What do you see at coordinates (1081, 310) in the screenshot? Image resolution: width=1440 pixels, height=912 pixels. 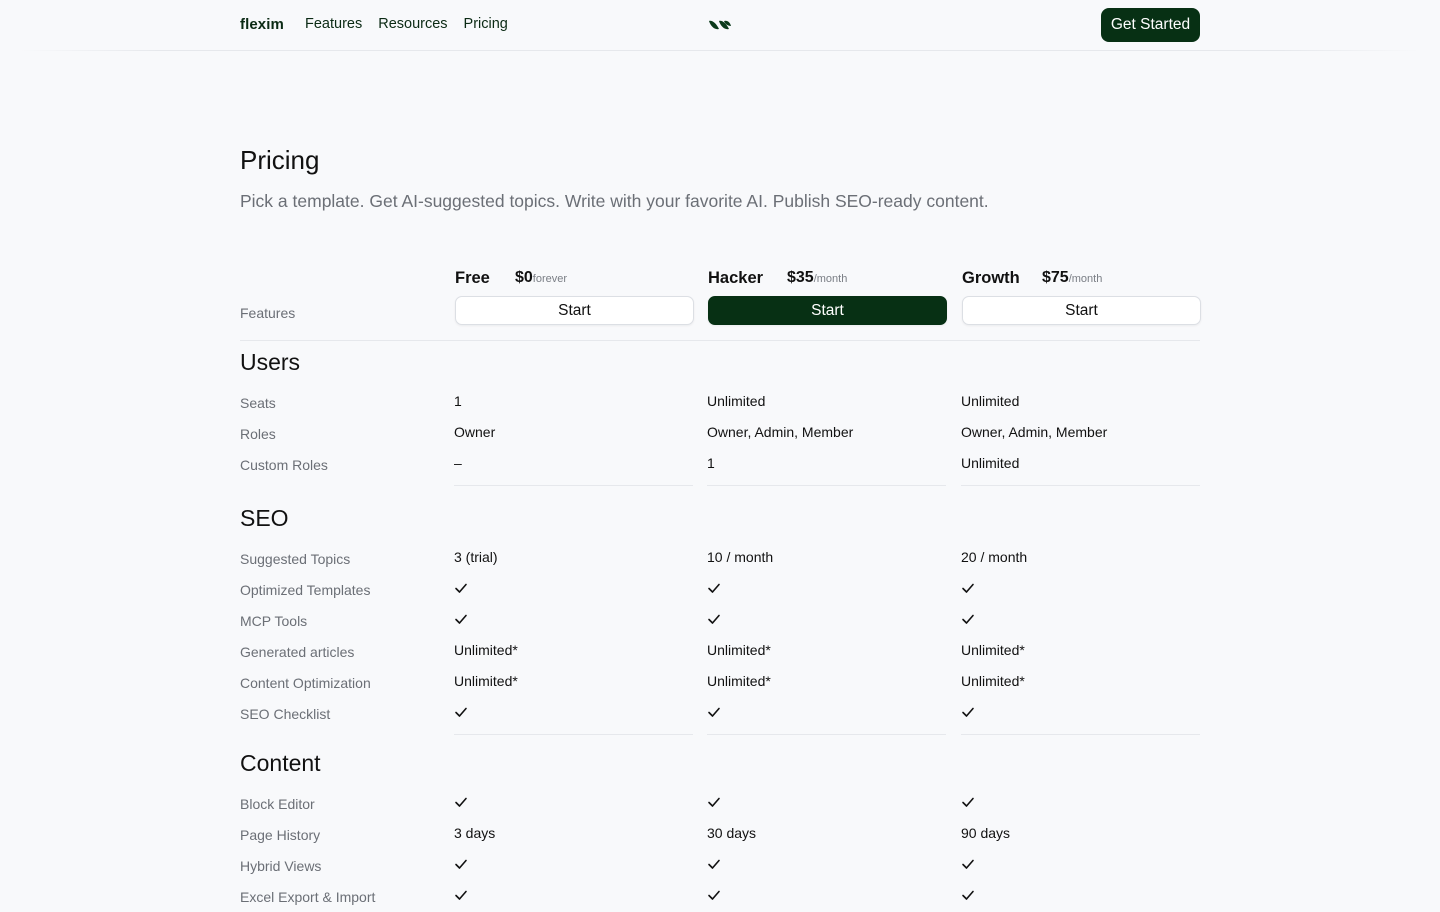 I see `start-growth-button: Start` at bounding box center [1081, 310].